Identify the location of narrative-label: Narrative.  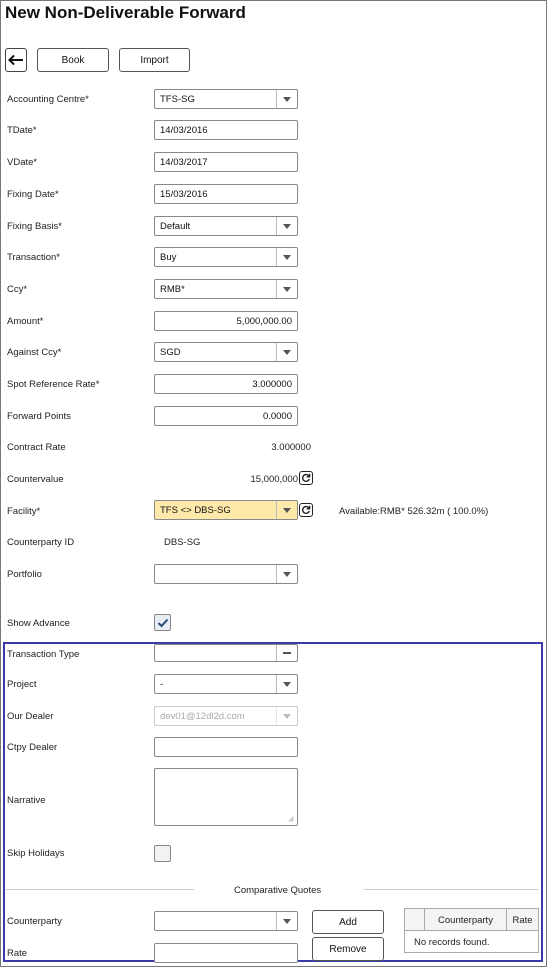
(26, 800).